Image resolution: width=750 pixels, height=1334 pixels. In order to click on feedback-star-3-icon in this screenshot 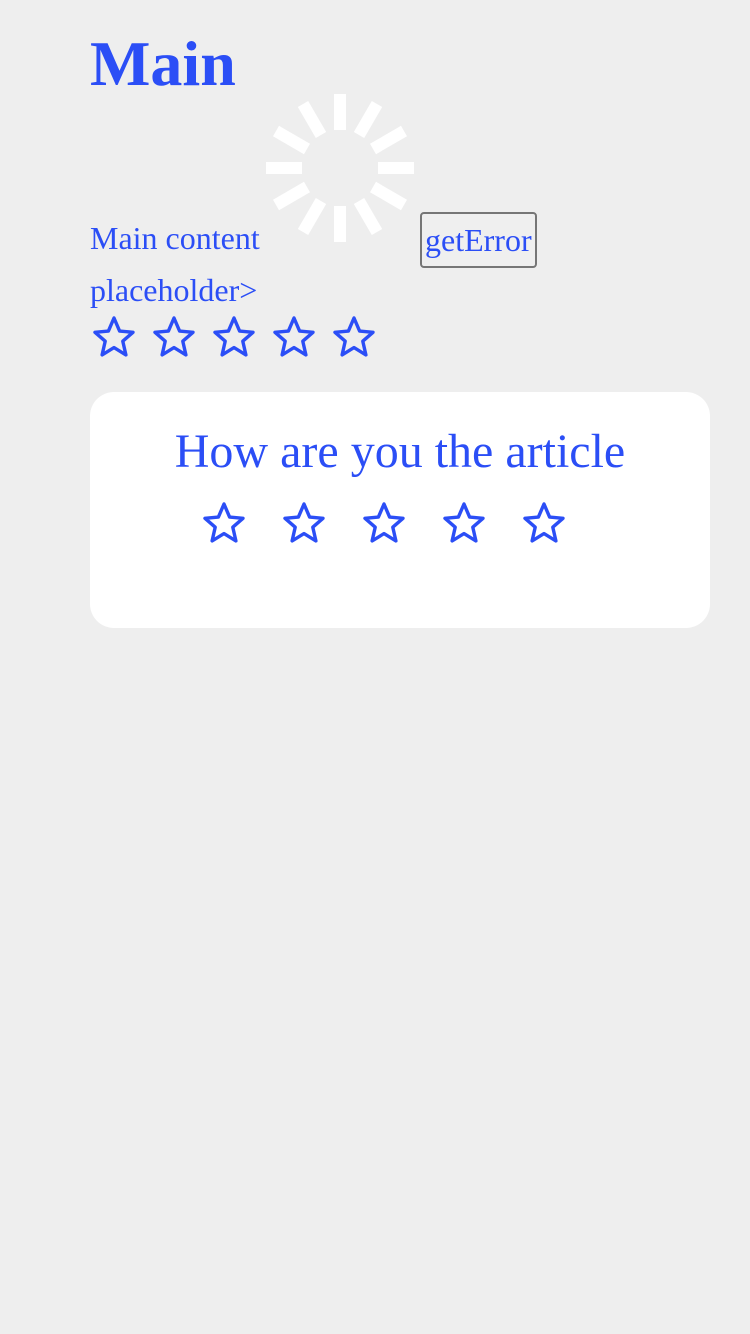, I will do `click(384, 524)`.